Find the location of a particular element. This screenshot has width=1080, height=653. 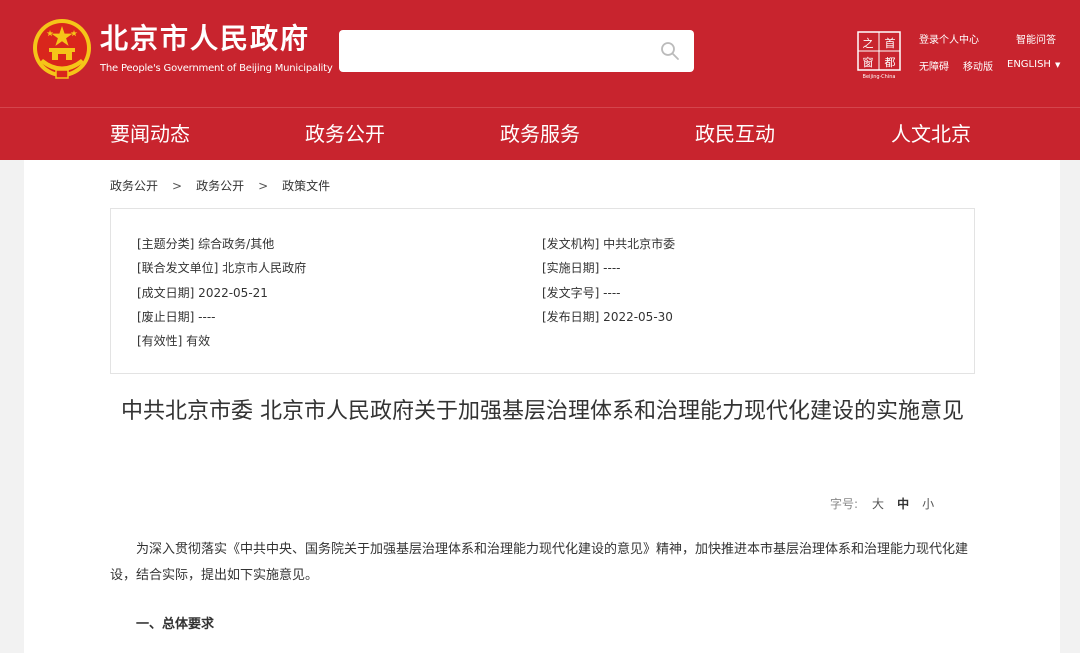

document-title: 中共北京市委 北京市人民政府关于加强基层治理体系和治理能力现代化建设的实施意见 is located at coordinates (542, 411).